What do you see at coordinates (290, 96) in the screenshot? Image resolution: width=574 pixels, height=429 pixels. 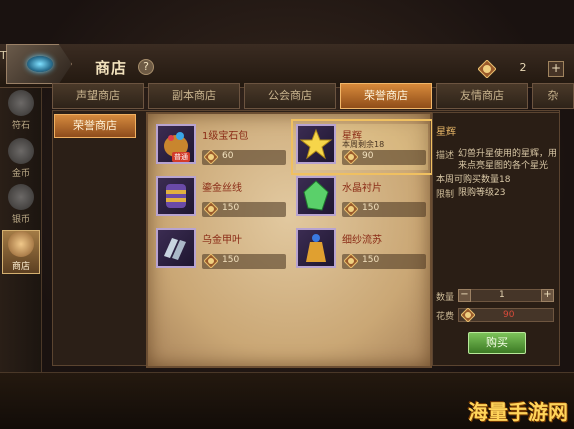 I see `tab-guild-shop: 公会商店` at bounding box center [290, 96].